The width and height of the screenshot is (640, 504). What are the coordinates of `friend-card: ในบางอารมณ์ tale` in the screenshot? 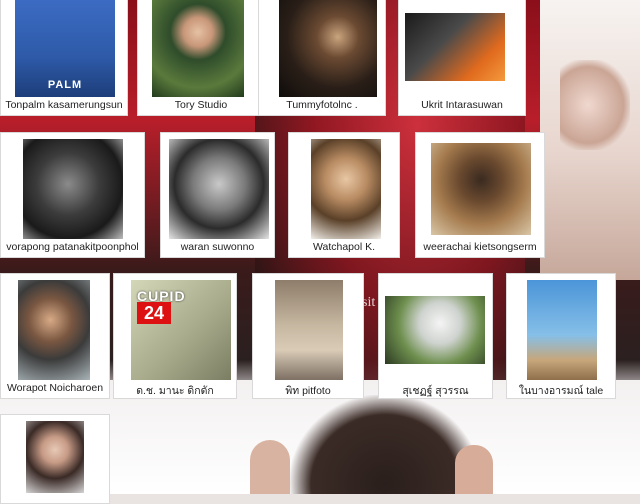 It's located at (561, 336).